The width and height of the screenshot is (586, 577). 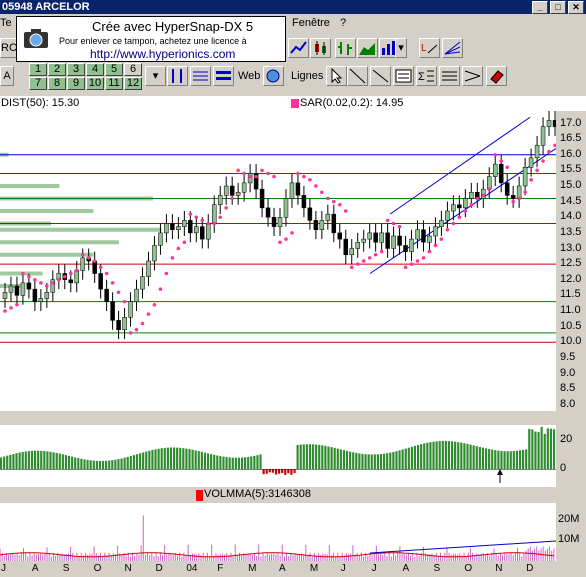 What do you see at coordinates (567, 388) in the screenshot?
I see `price-tick-label: 8.5` at bounding box center [567, 388].